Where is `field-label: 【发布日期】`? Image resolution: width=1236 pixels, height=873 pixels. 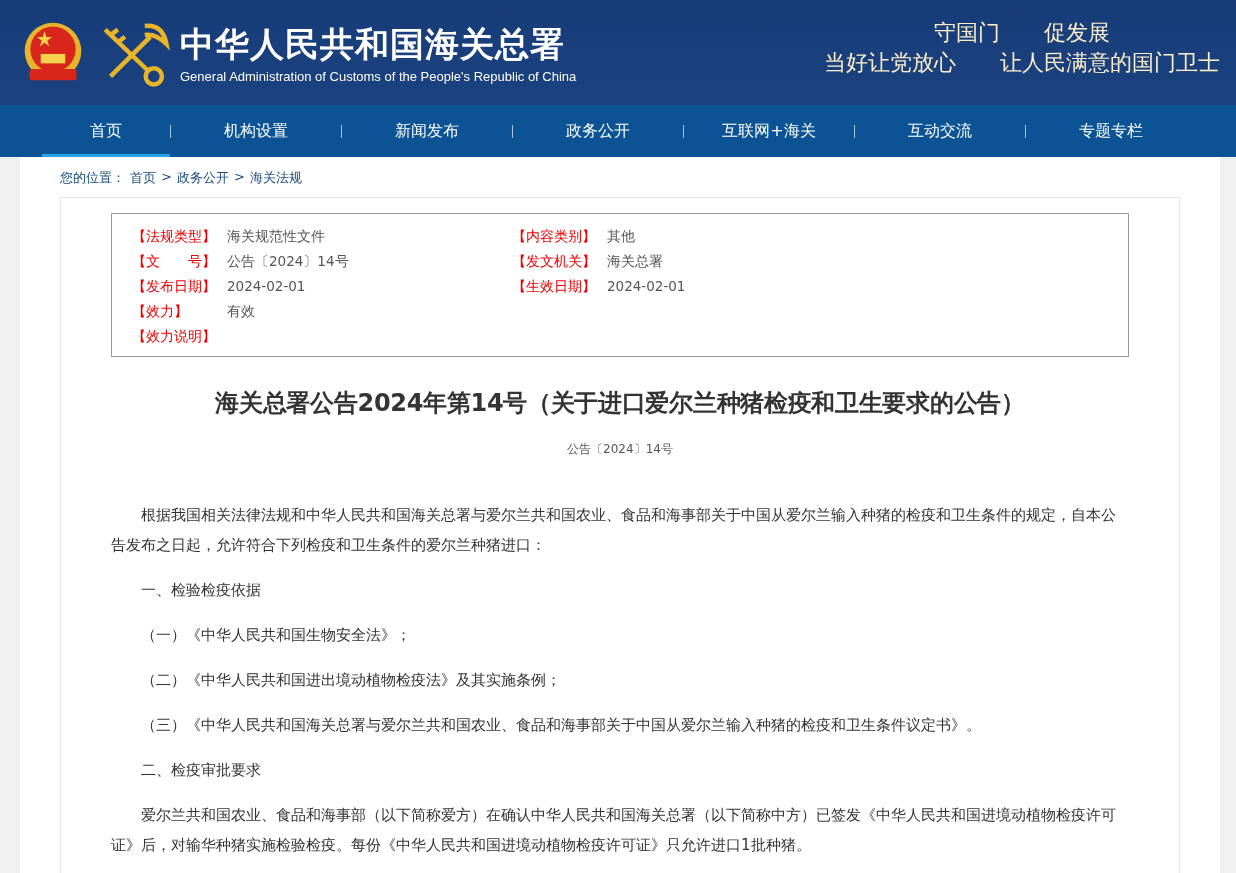 field-label: 【发布日期】 is located at coordinates (174, 286).